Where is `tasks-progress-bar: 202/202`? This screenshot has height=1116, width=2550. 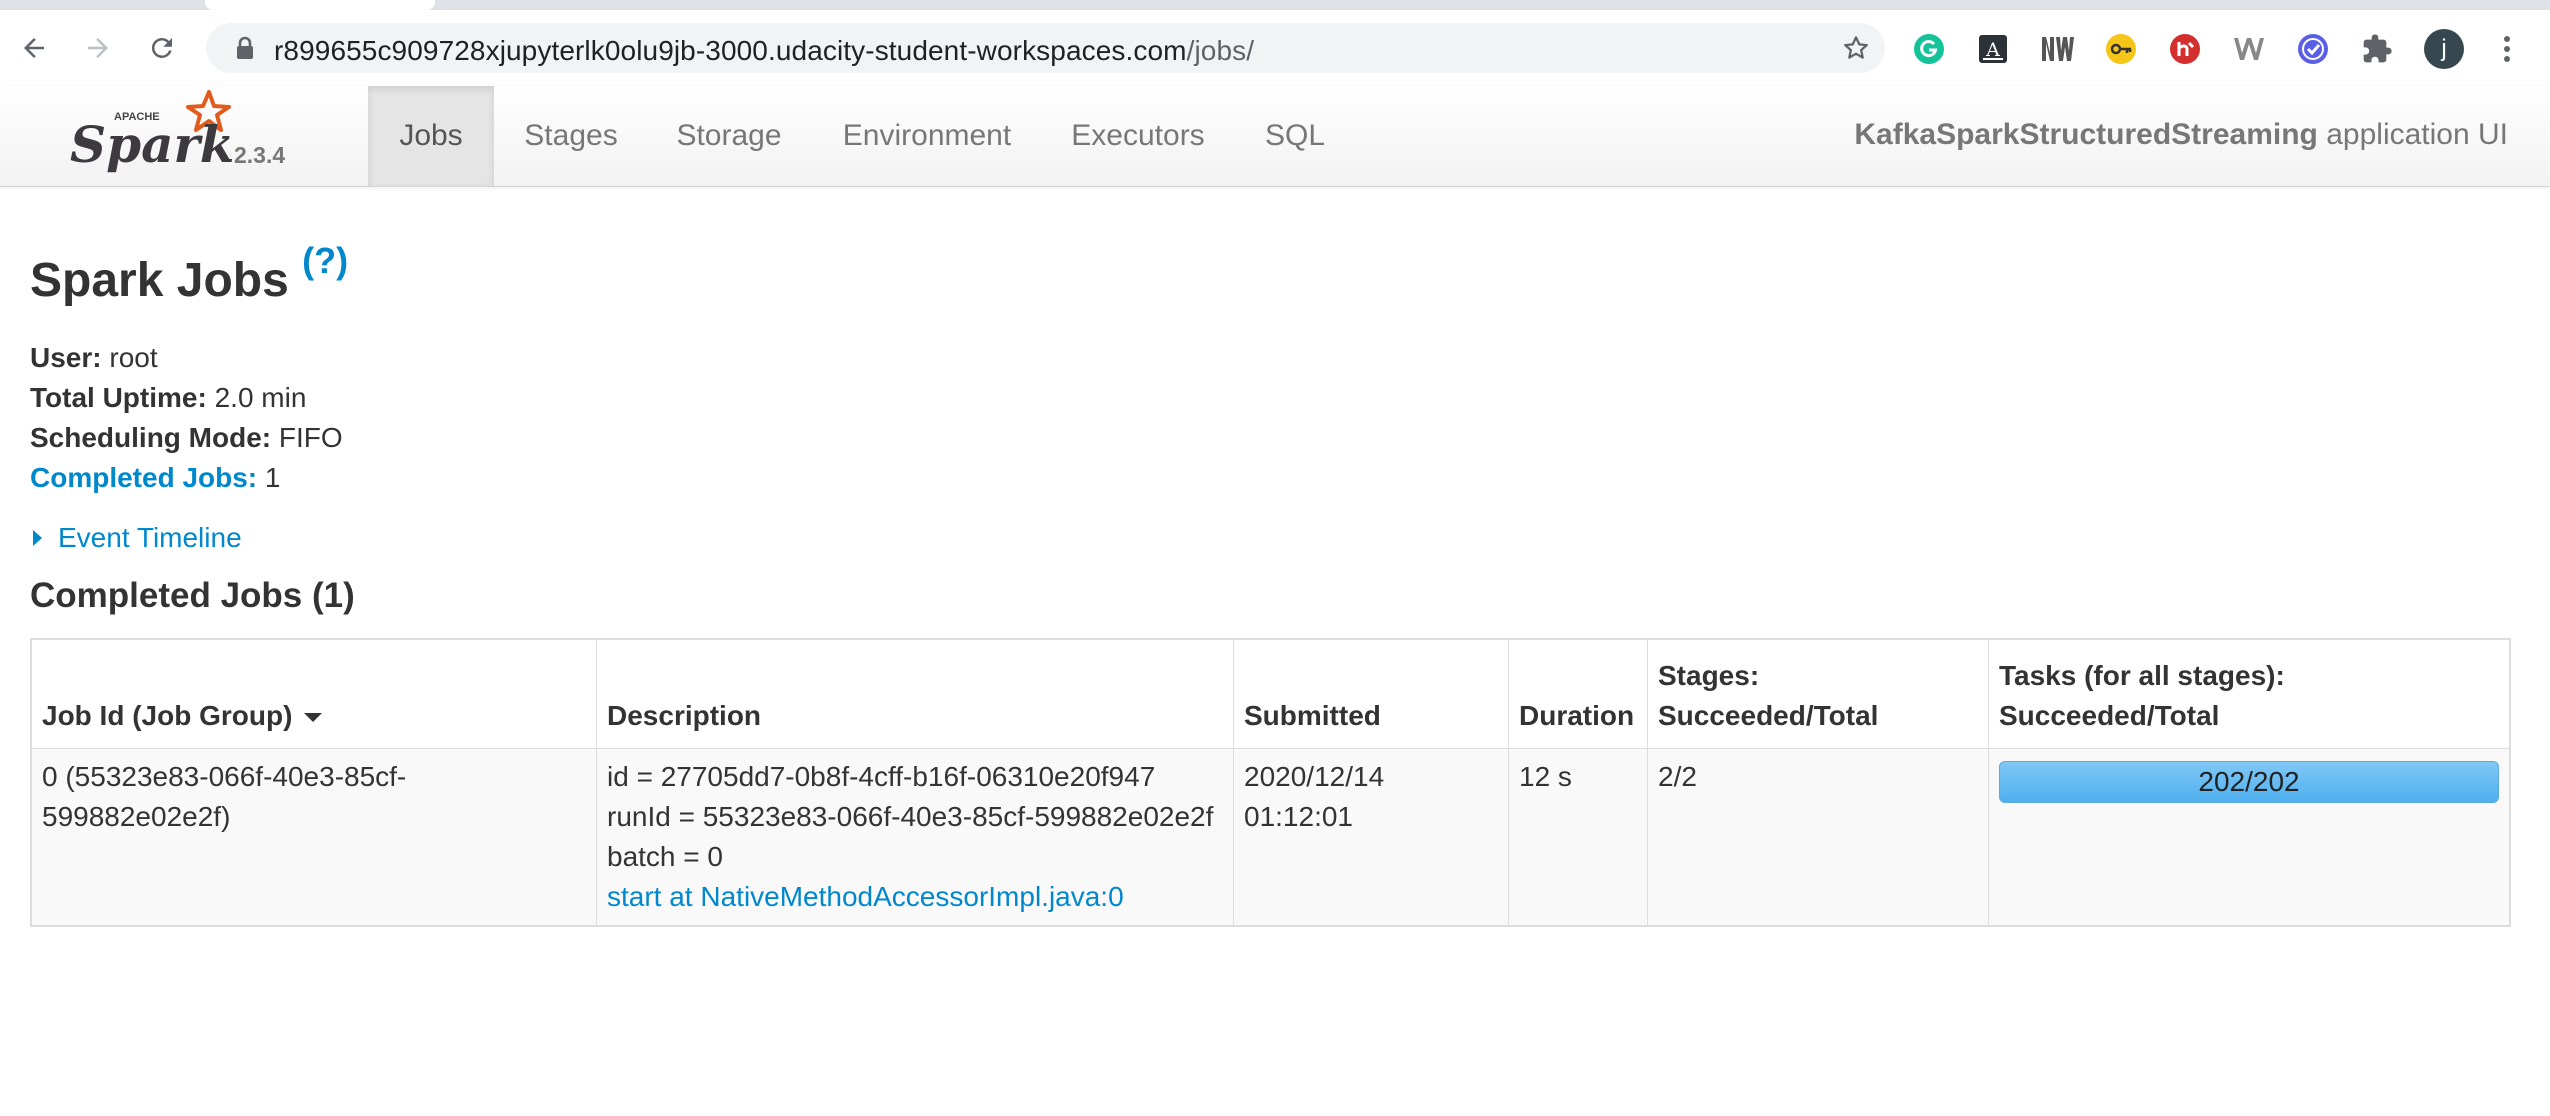
tasks-progress-bar: 202/202 is located at coordinates (2249, 782).